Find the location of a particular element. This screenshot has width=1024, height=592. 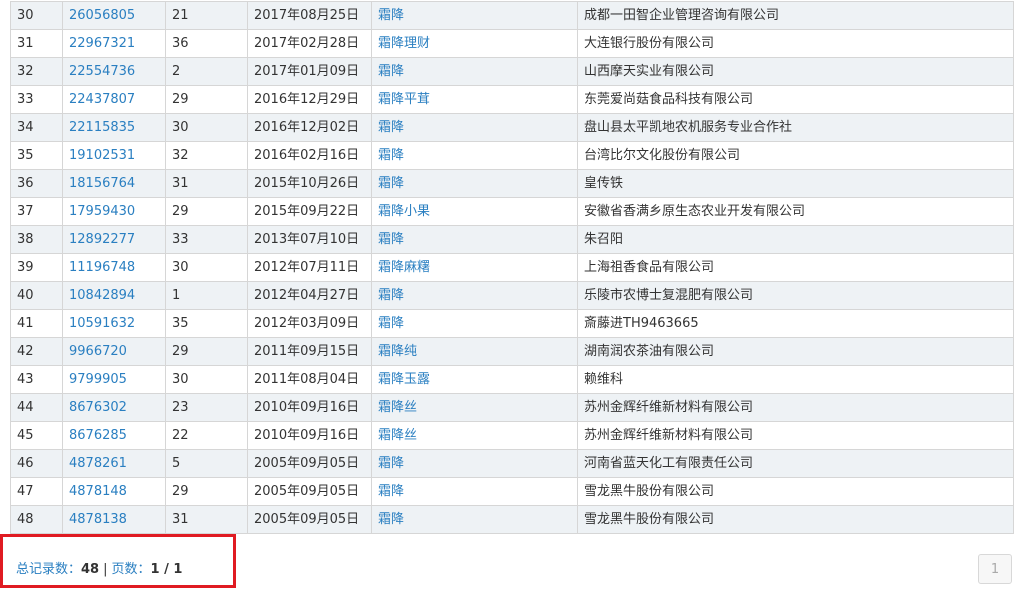

registration-number-link: 17959430 is located at coordinates (102, 211).